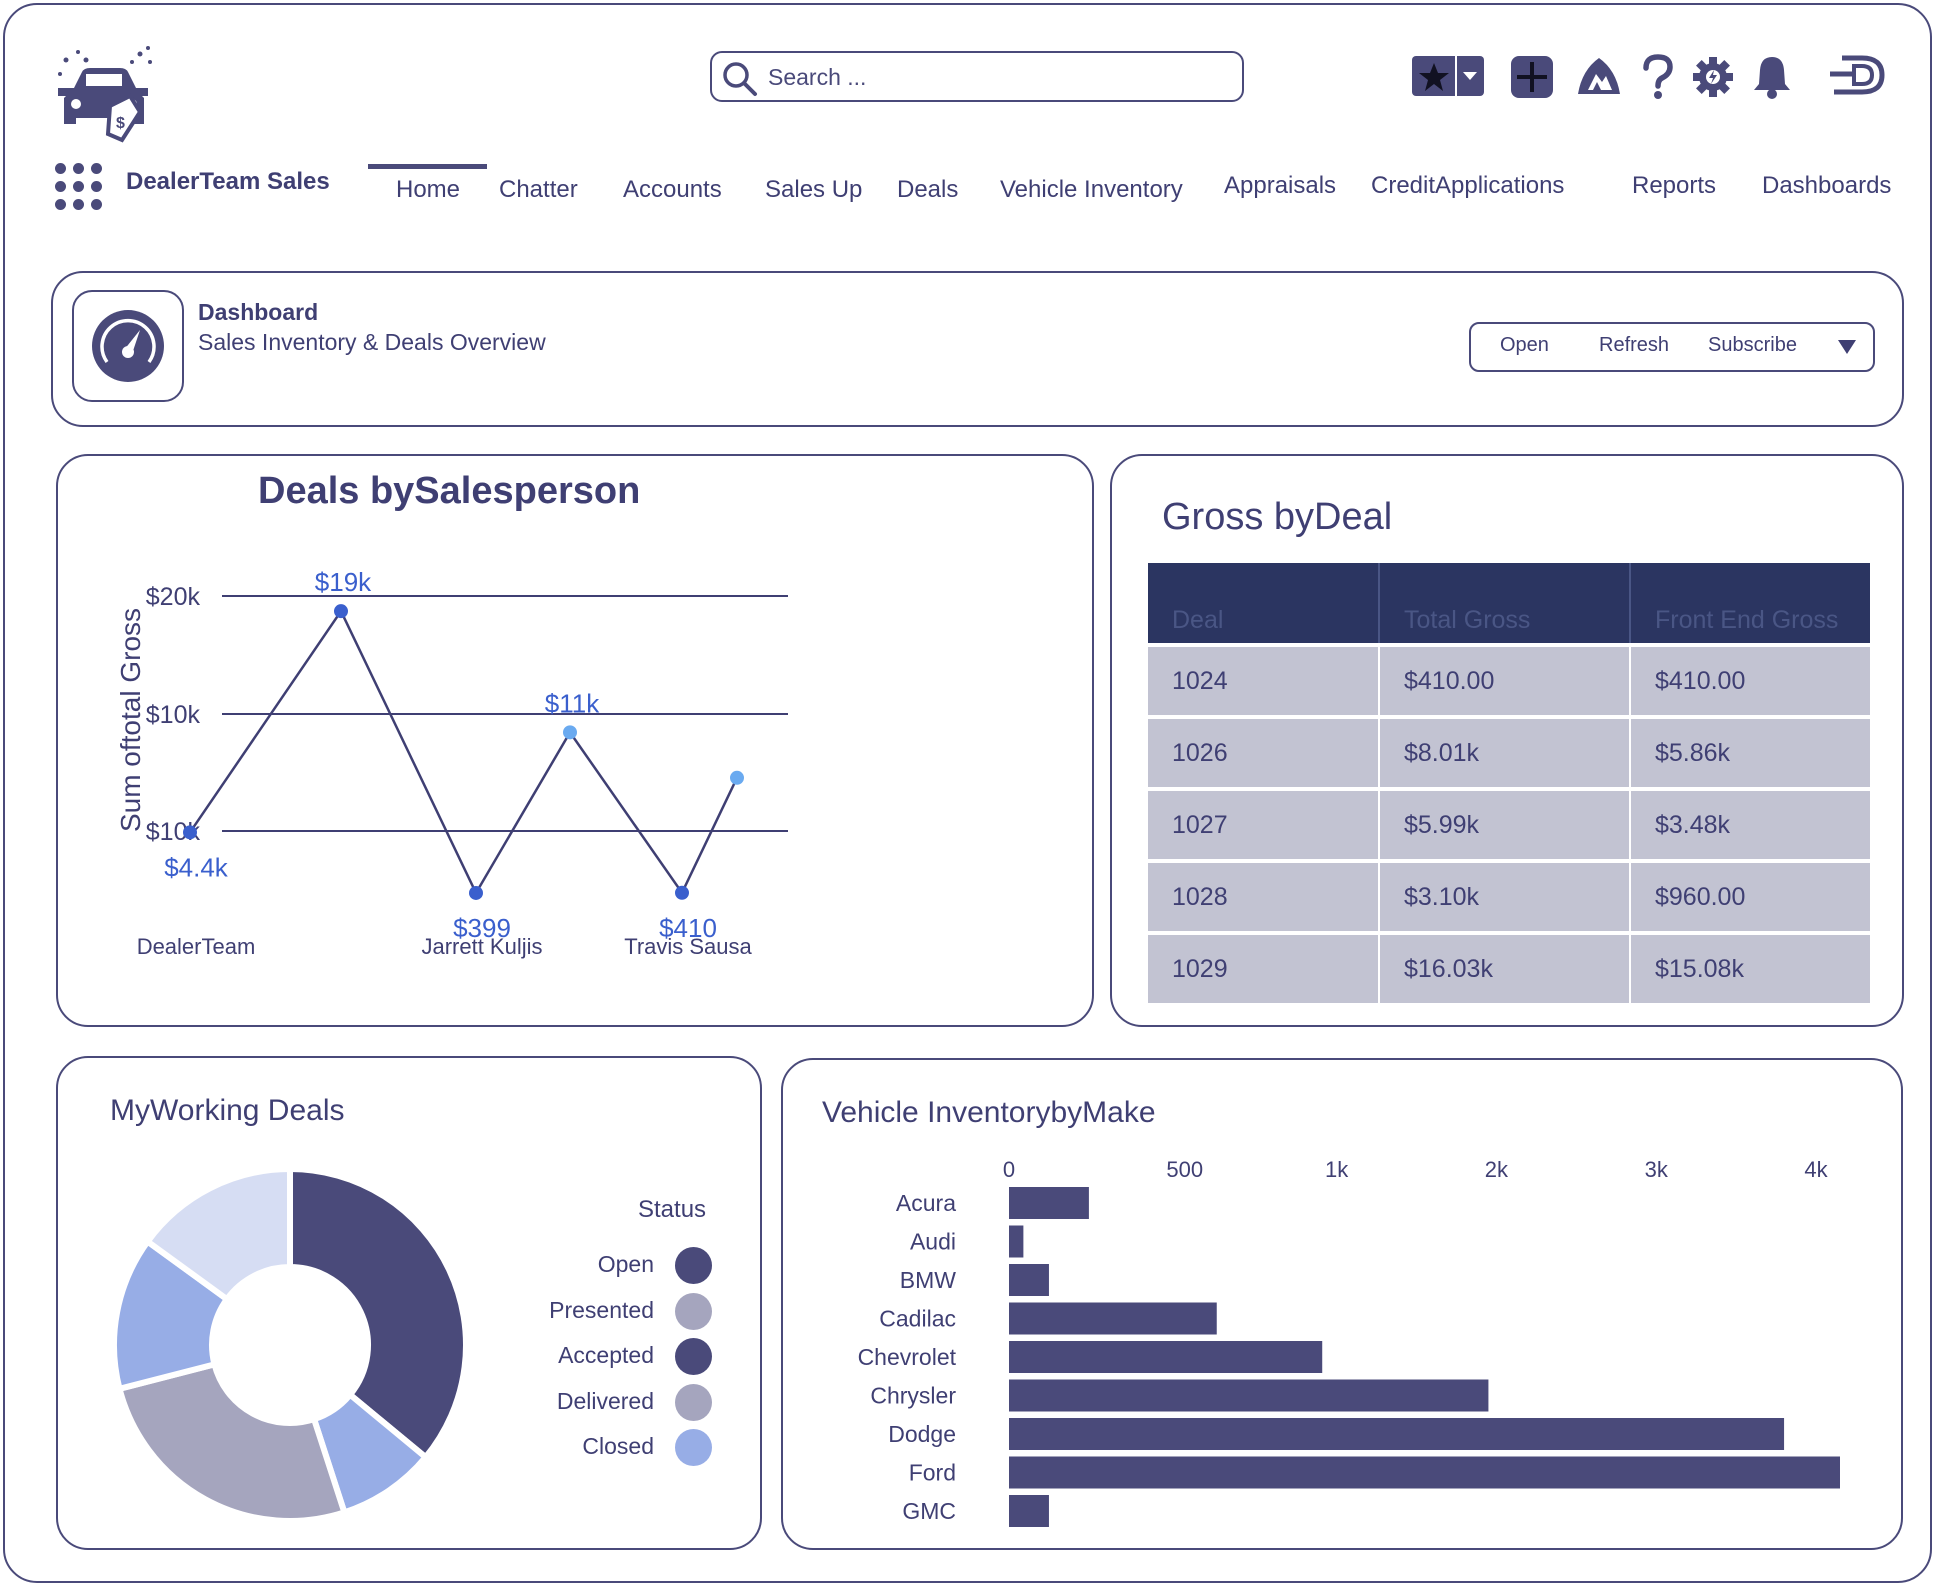 The width and height of the screenshot is (1937, 1588). What do you see at coordinates (1467, 186) in the screenshot?
I see `nav-credit-applications: CreditApplications` at bounding box center [1467, 186].